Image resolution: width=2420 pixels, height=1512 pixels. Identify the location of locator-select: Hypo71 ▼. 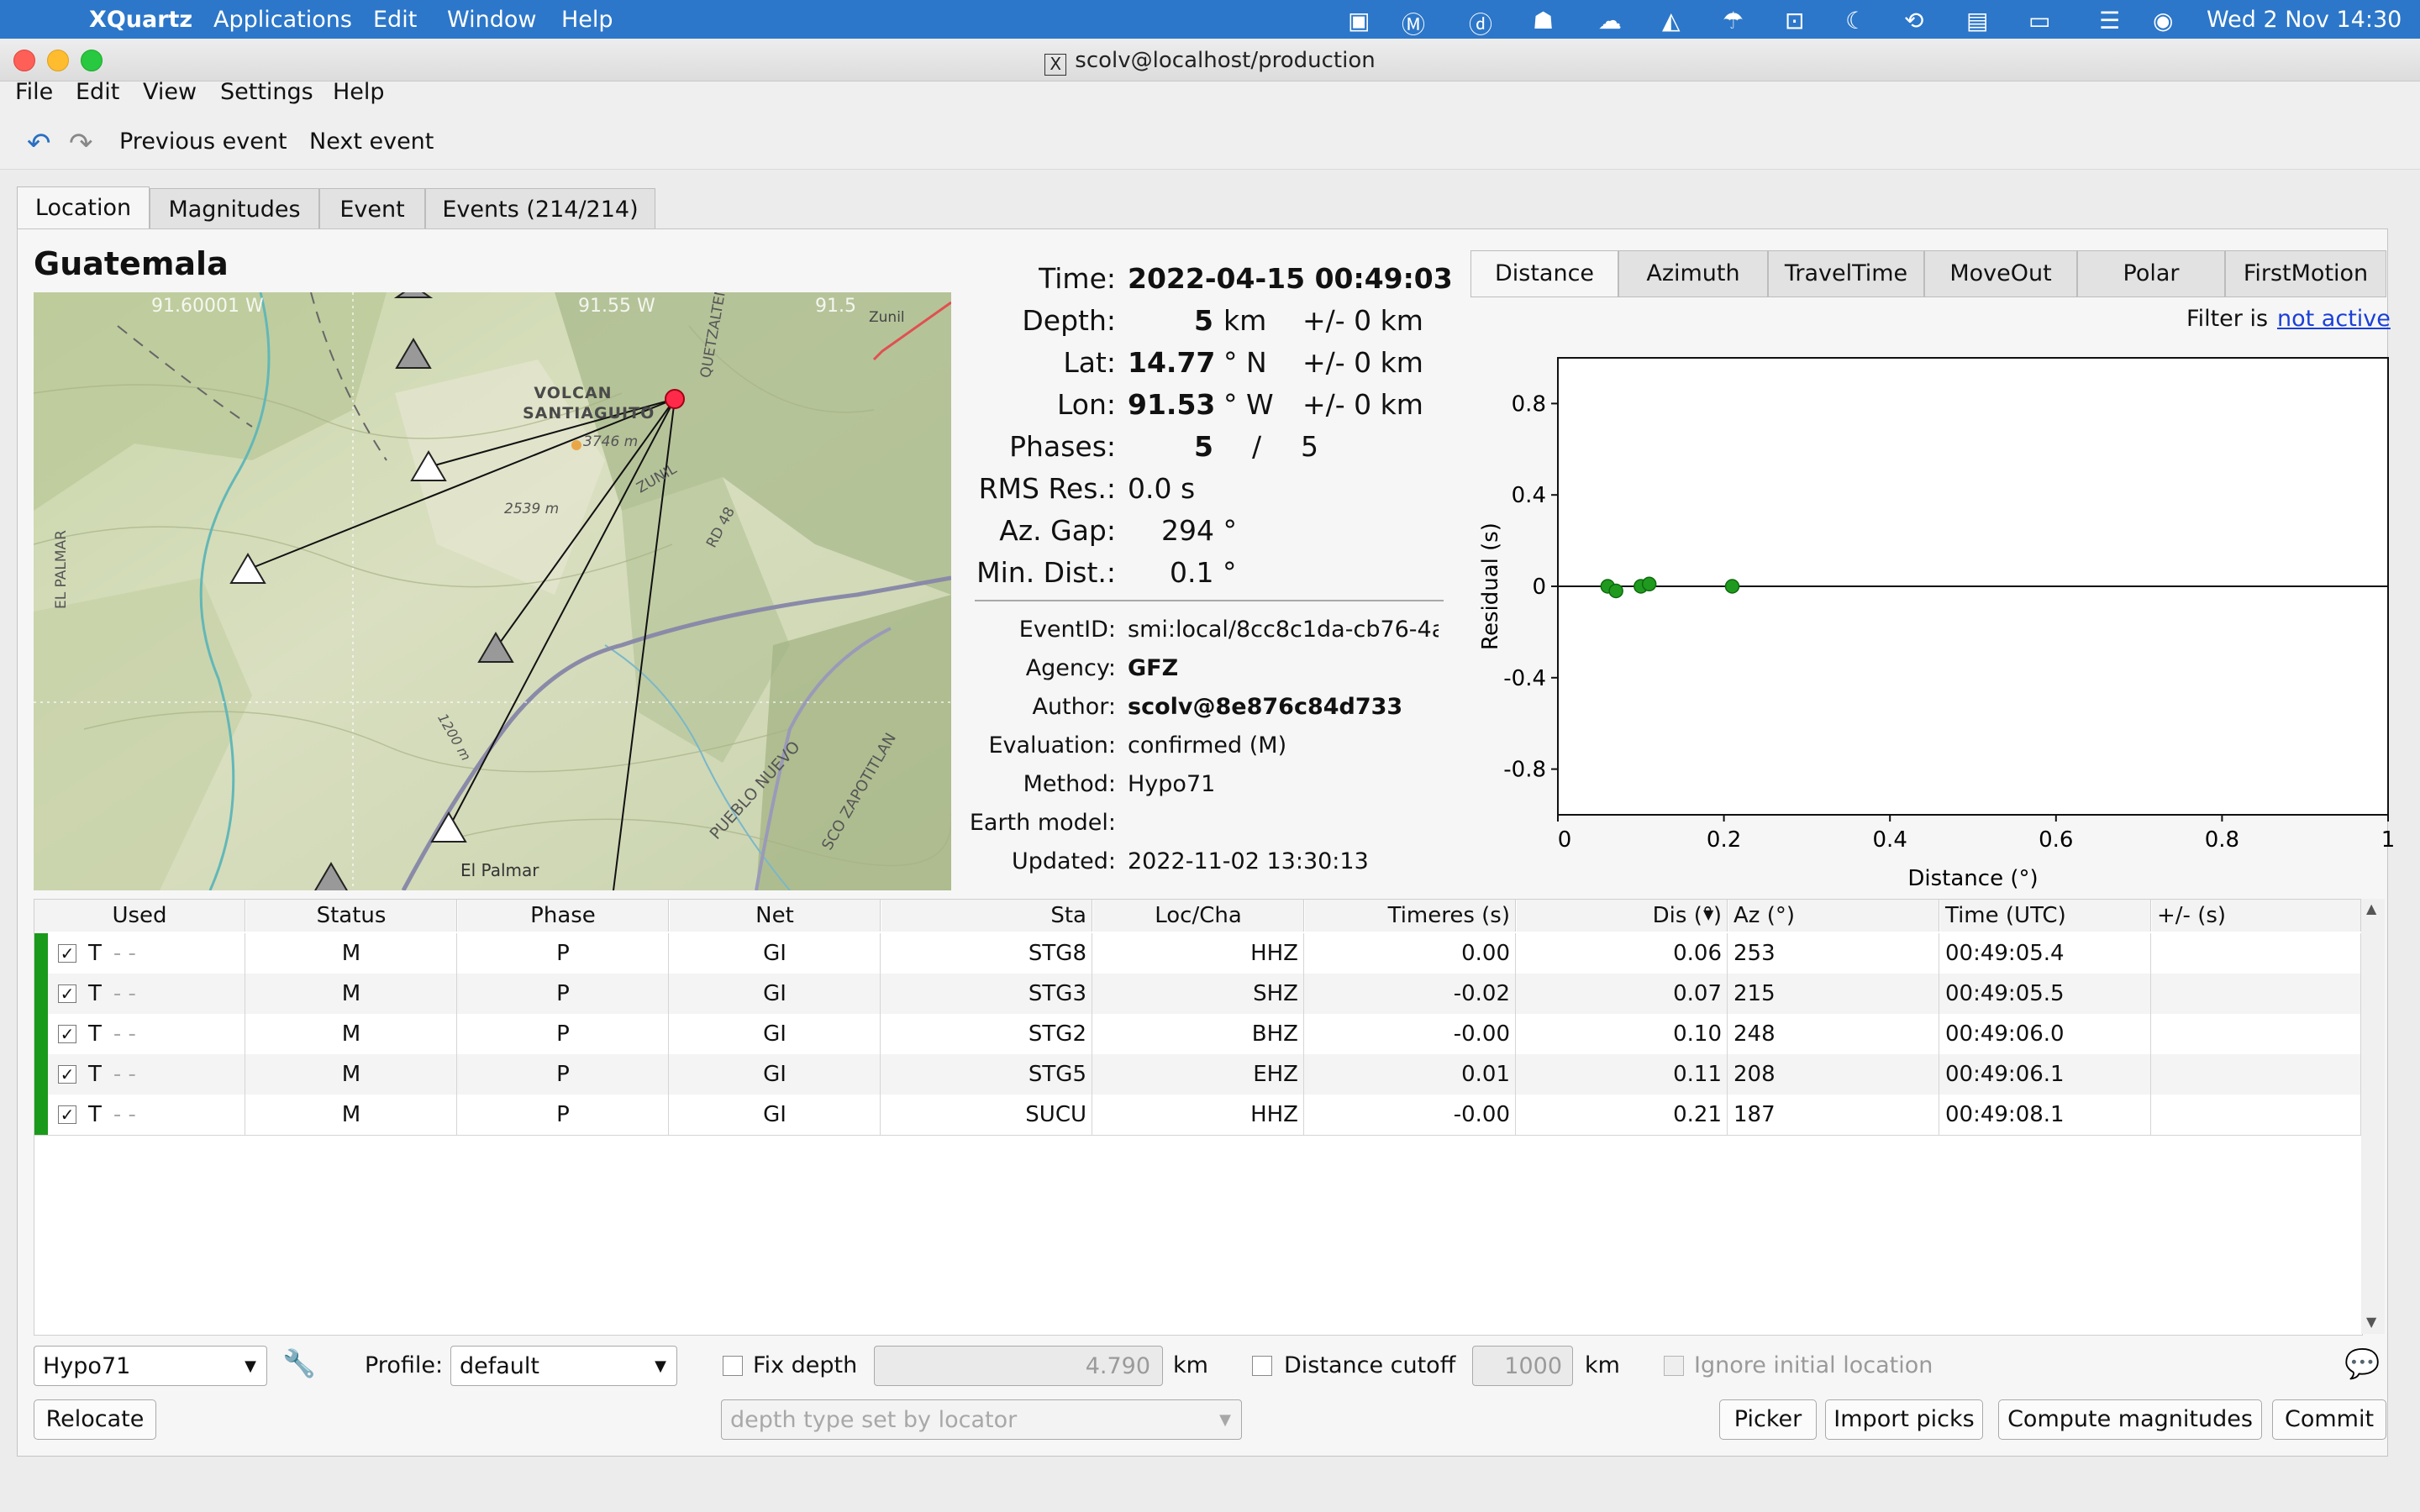
(150, 1366).